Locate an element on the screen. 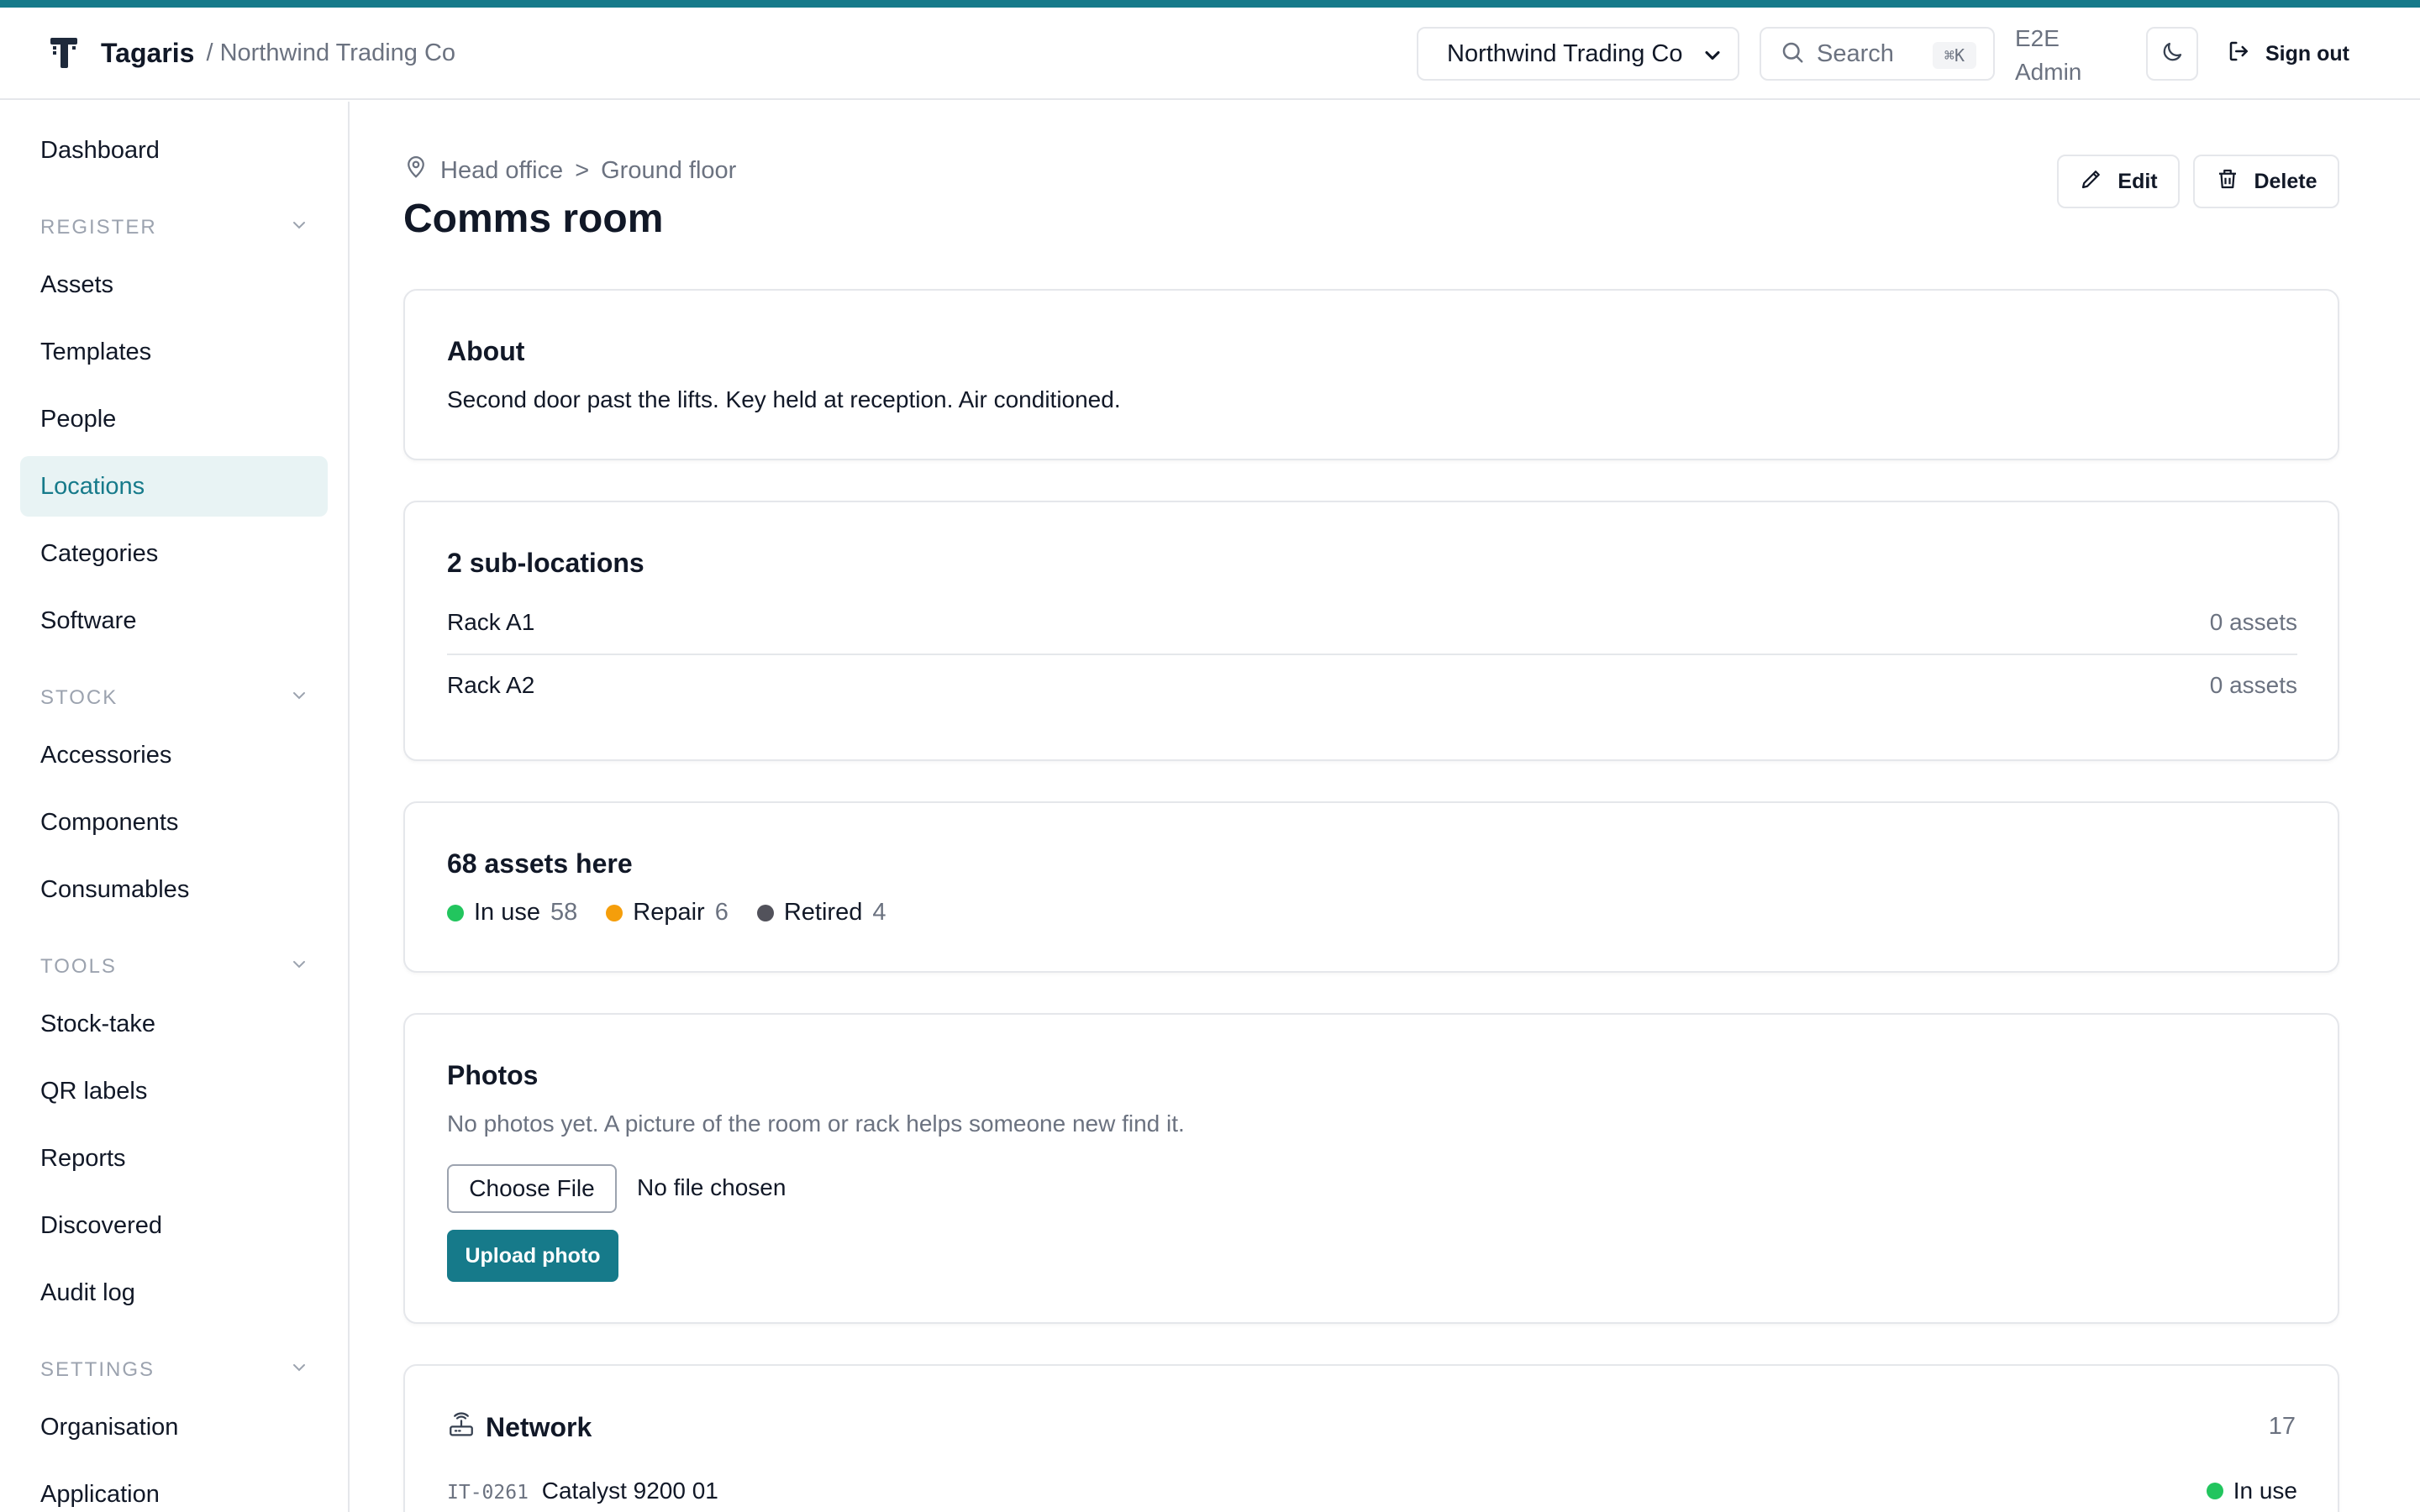 This screenshot has height=1512, width=2420. router-icon is located at coordinates (462, 1427).